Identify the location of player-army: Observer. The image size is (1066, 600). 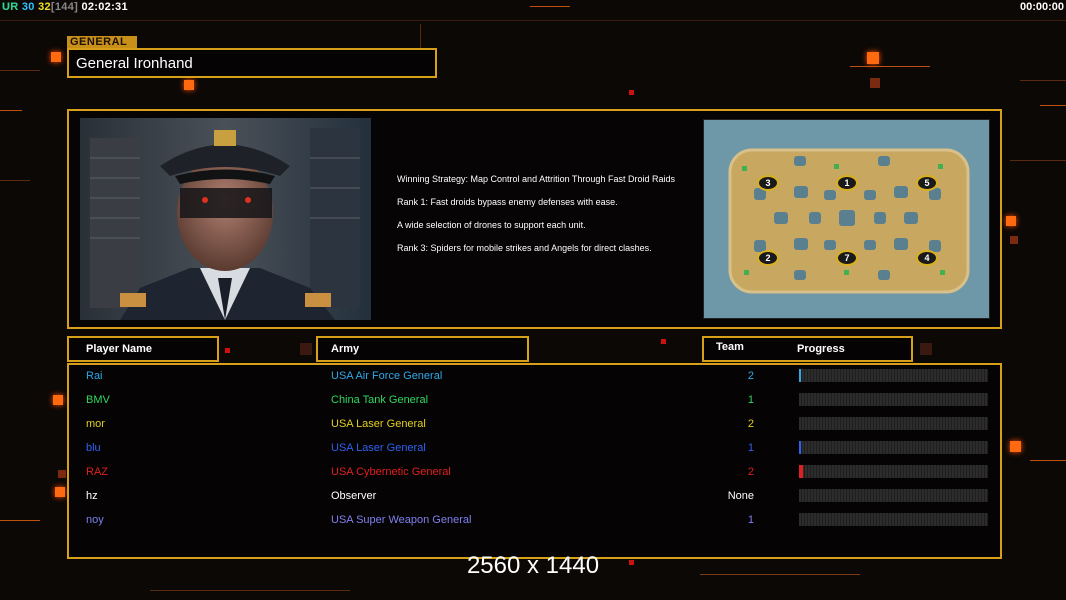
(354, 496).